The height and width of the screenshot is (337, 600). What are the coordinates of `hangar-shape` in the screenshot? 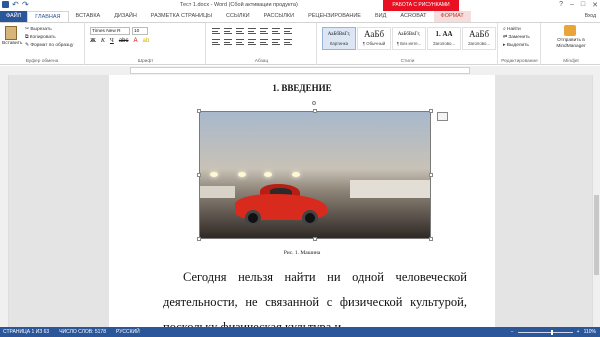 It's located at (390, 189).